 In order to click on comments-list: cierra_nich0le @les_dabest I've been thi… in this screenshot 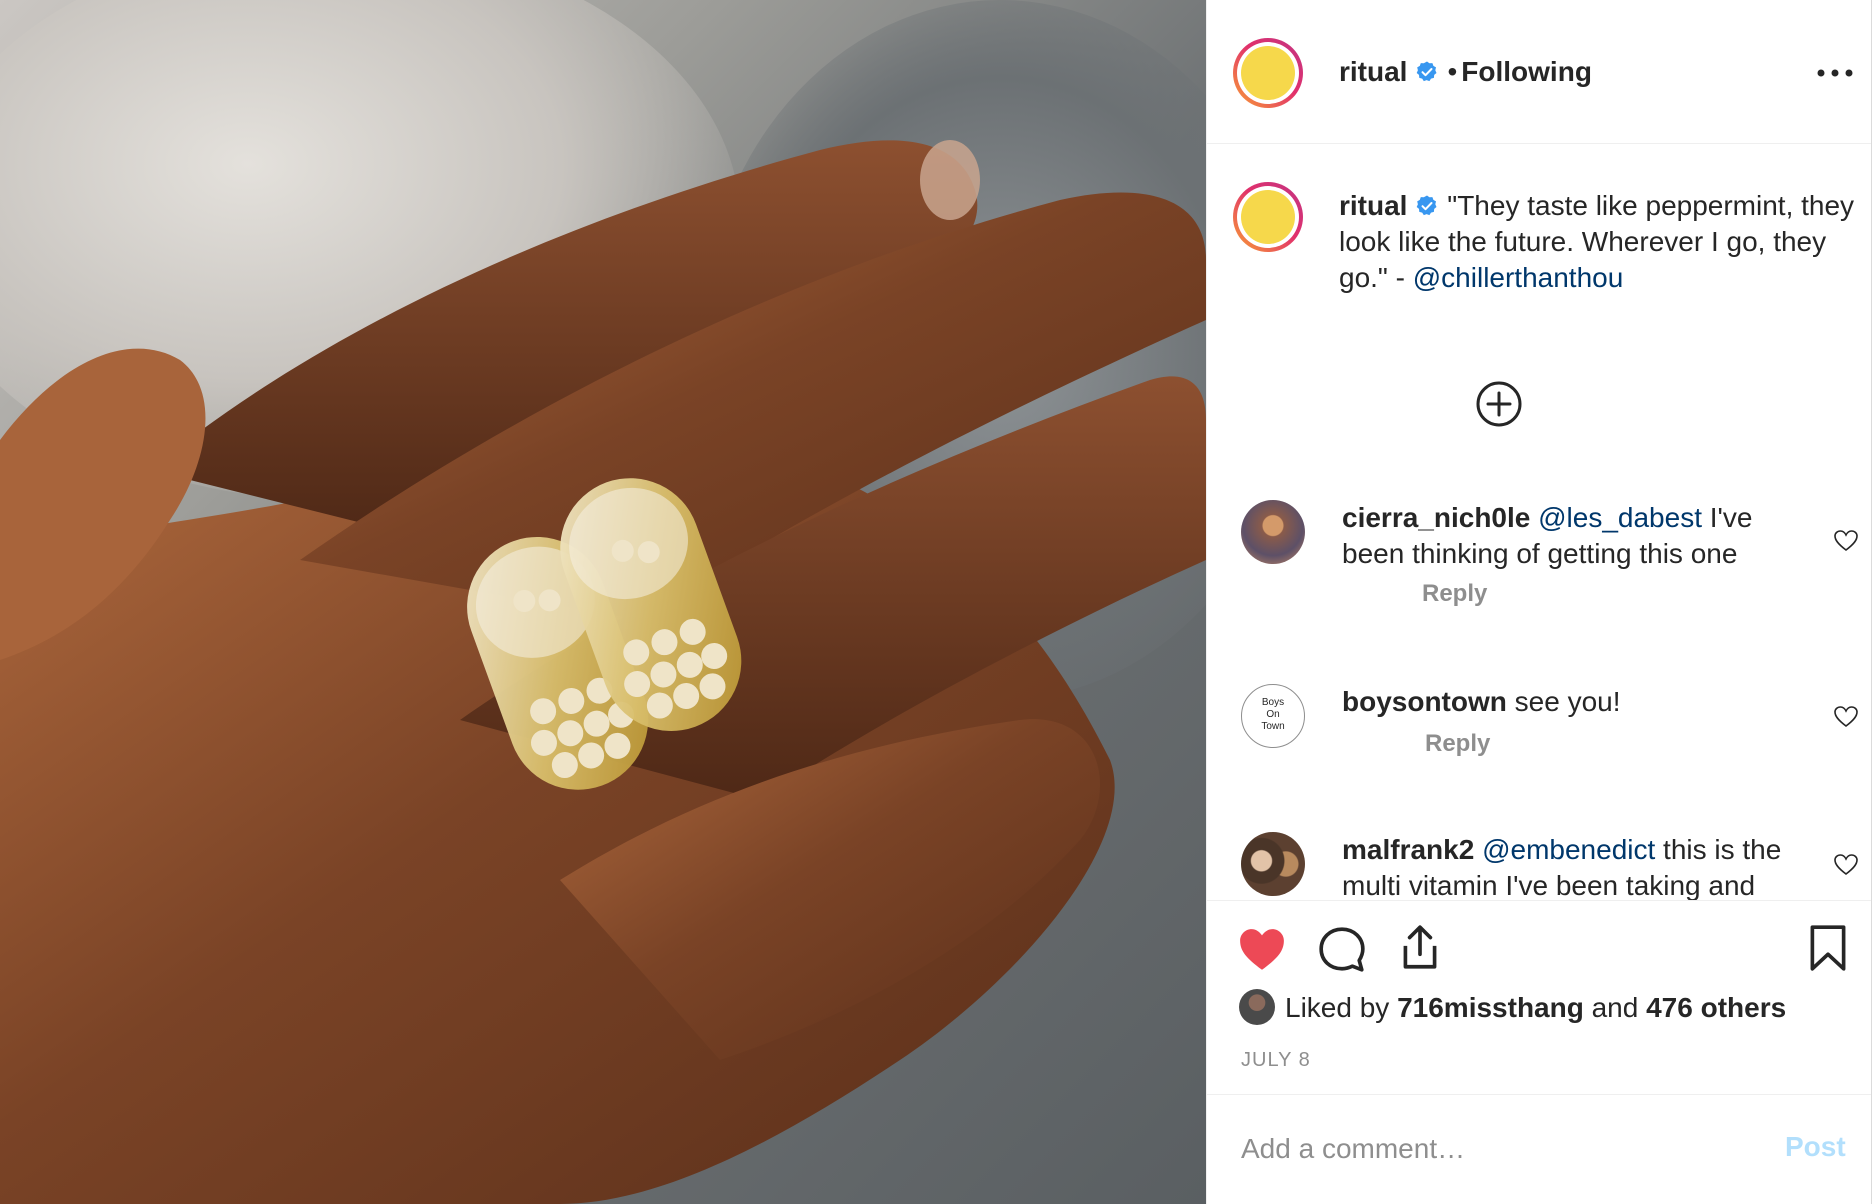, I will do `click(1539, 685)`.